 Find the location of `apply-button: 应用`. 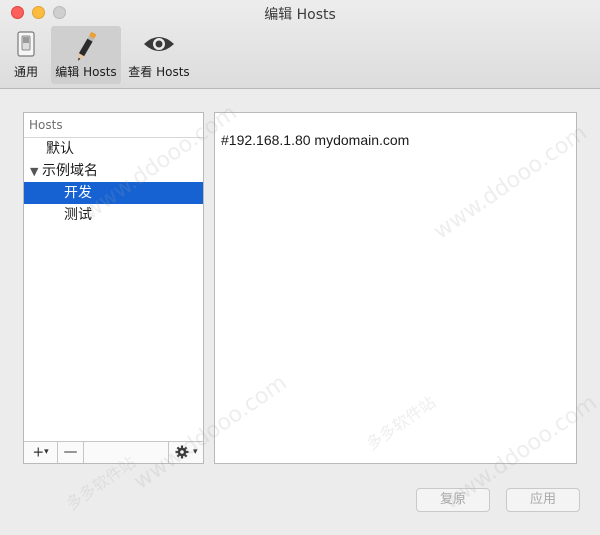

apply-button: 应用 is located at coordinates (543, 500).